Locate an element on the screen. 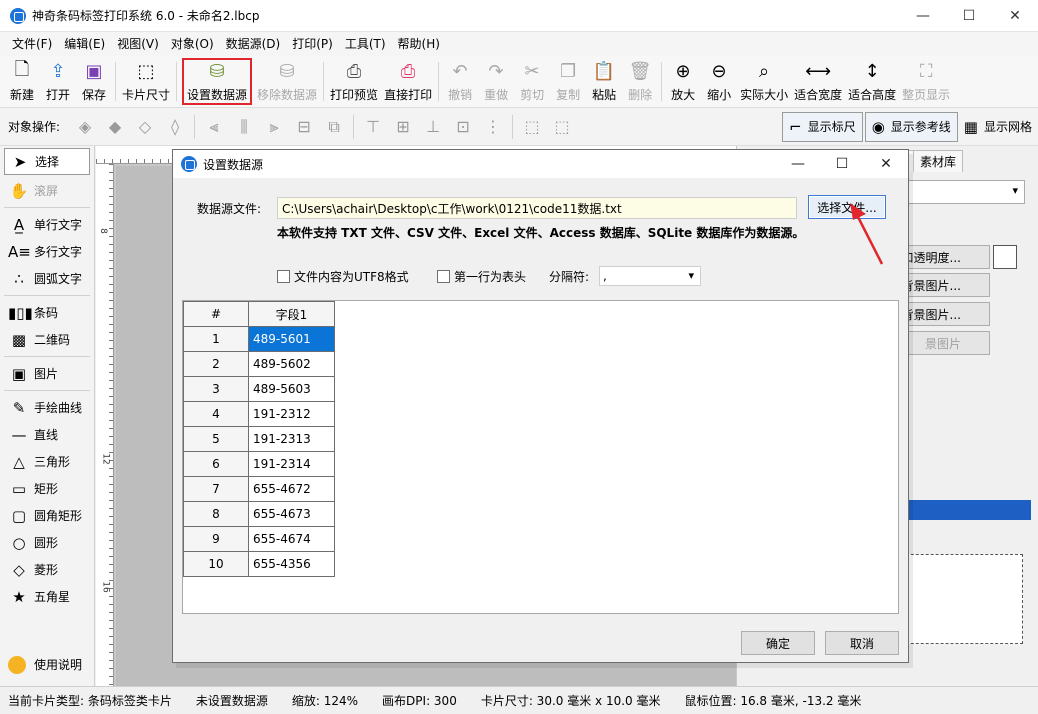 This screenshot has height=714, width=1038. zoom-in-button: ⊕ 放大 is located at coordinates (683, 81).